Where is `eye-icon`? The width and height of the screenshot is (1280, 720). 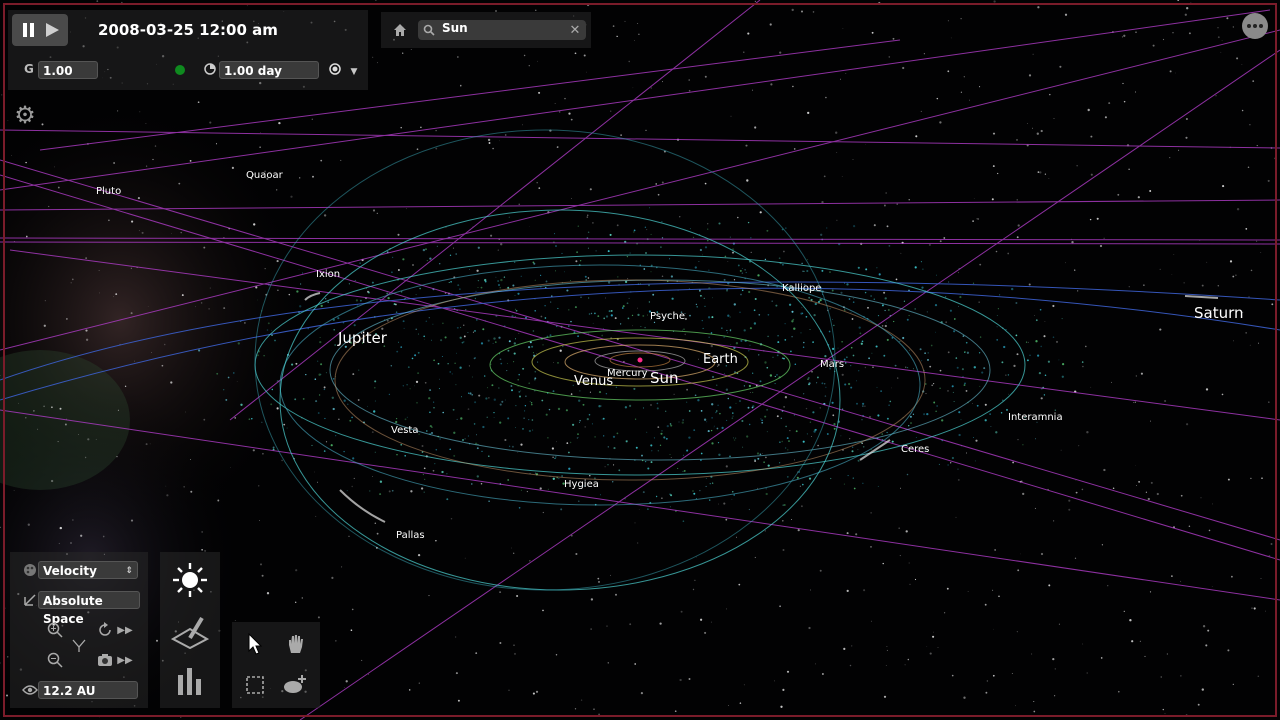
eye-icon is located at coordinates (30, 690).